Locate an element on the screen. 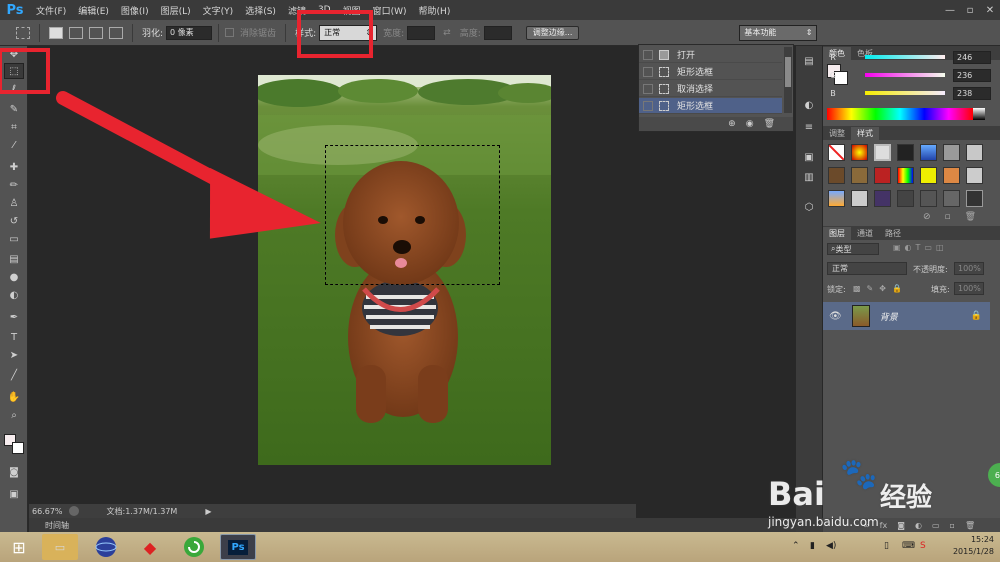 Image resolution: width=1000 pixels, height=562 pixels. bw-ramp is located at coordinates (979, 114).